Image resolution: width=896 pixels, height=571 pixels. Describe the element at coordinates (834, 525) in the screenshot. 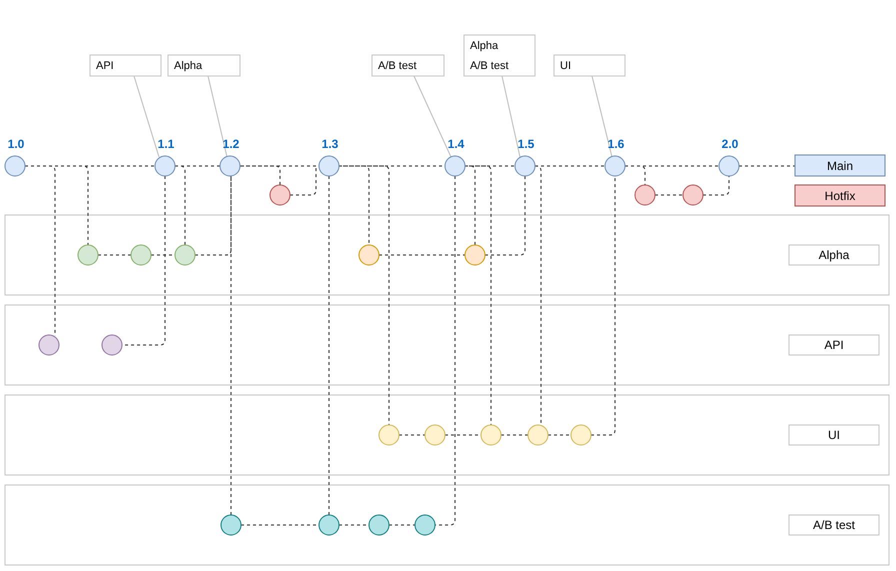

I see `lane-label: A/B test` at that location.